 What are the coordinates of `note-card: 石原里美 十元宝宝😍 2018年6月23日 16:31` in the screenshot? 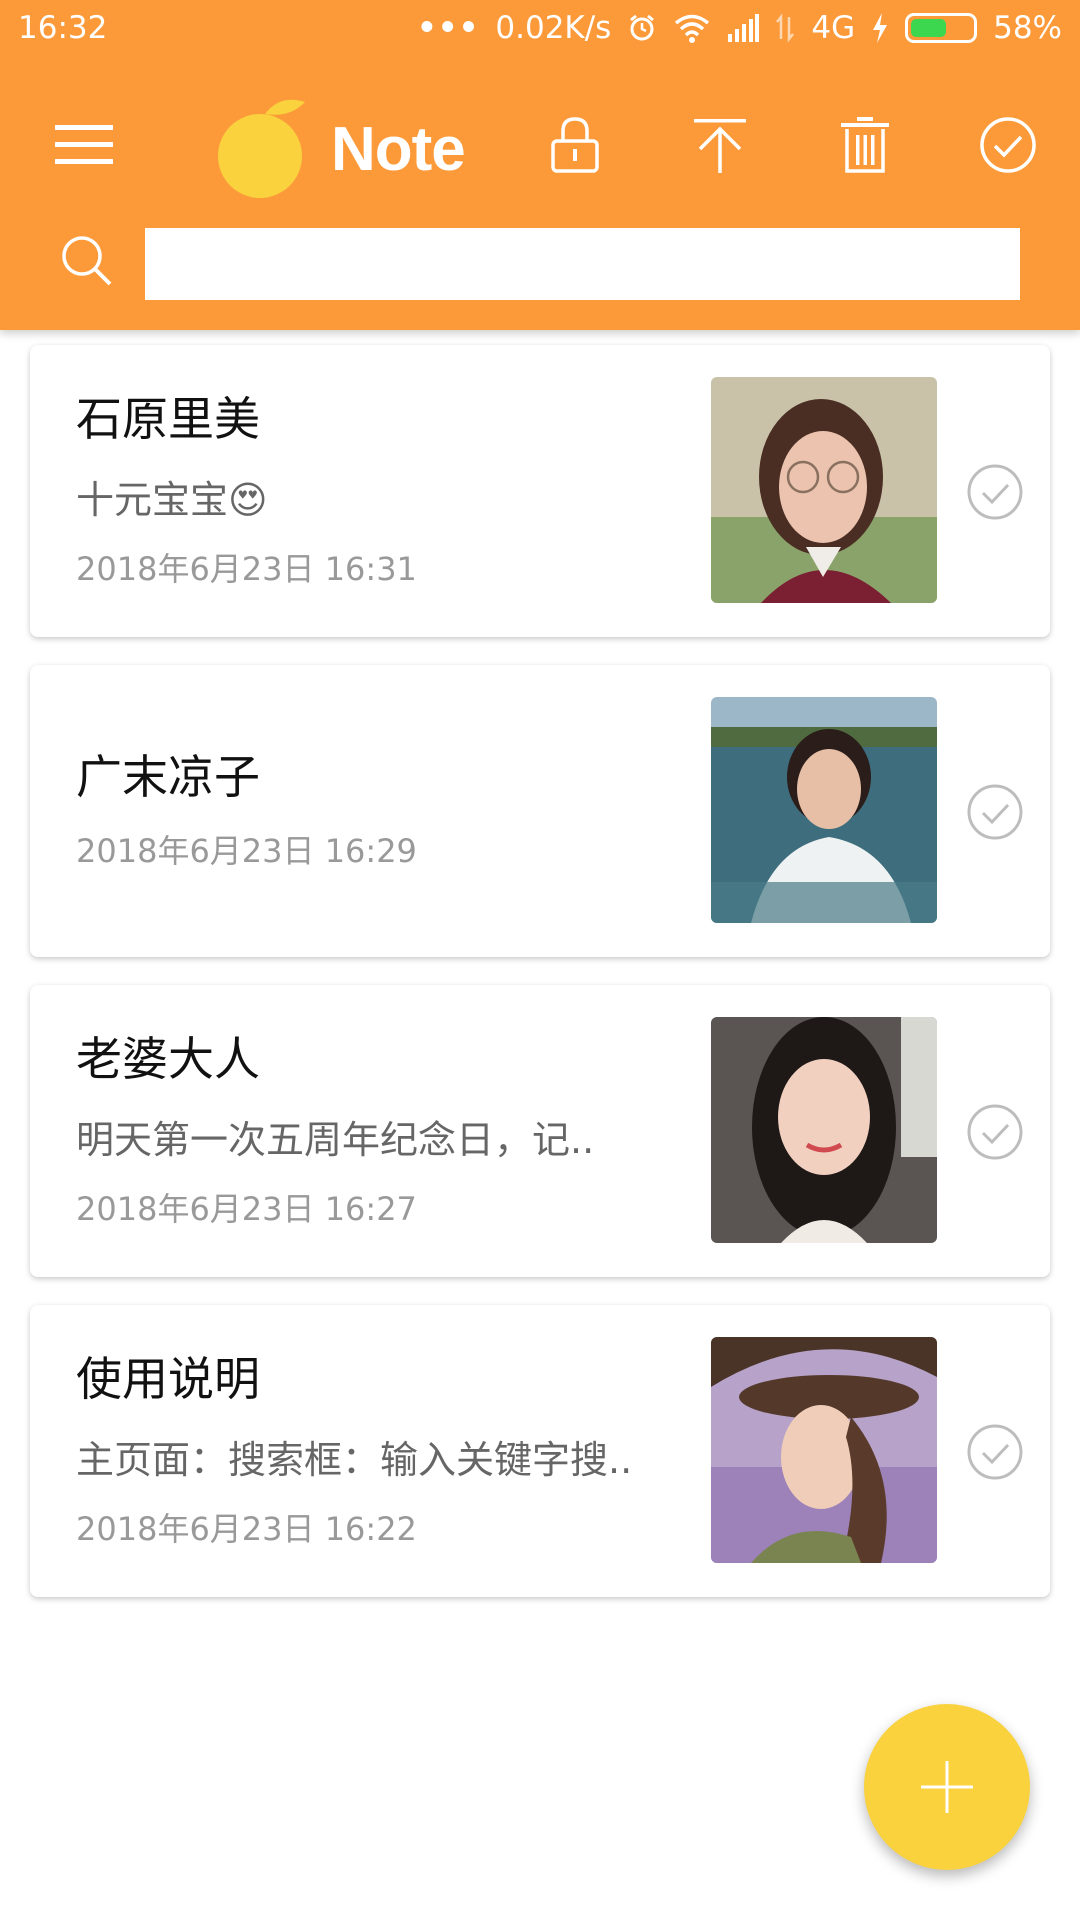 It's located at (540, 491).